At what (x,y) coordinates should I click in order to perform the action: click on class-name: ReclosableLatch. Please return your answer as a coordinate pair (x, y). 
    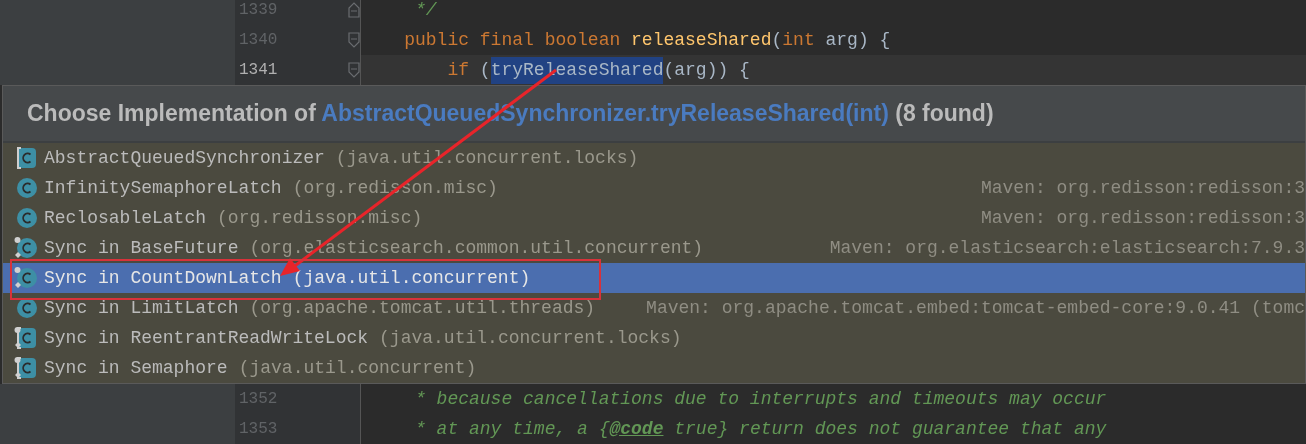
    Looking at the image, I should click on (125, 218).